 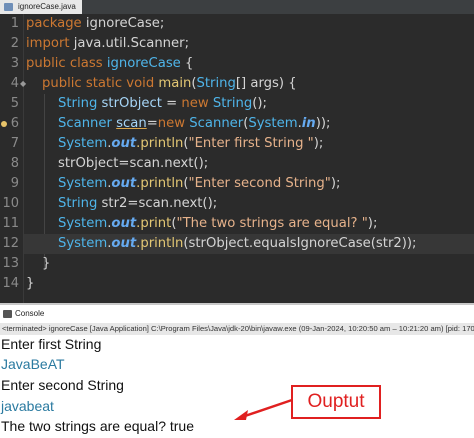 I want to click on keyword: void, so click(x=138, y=83).